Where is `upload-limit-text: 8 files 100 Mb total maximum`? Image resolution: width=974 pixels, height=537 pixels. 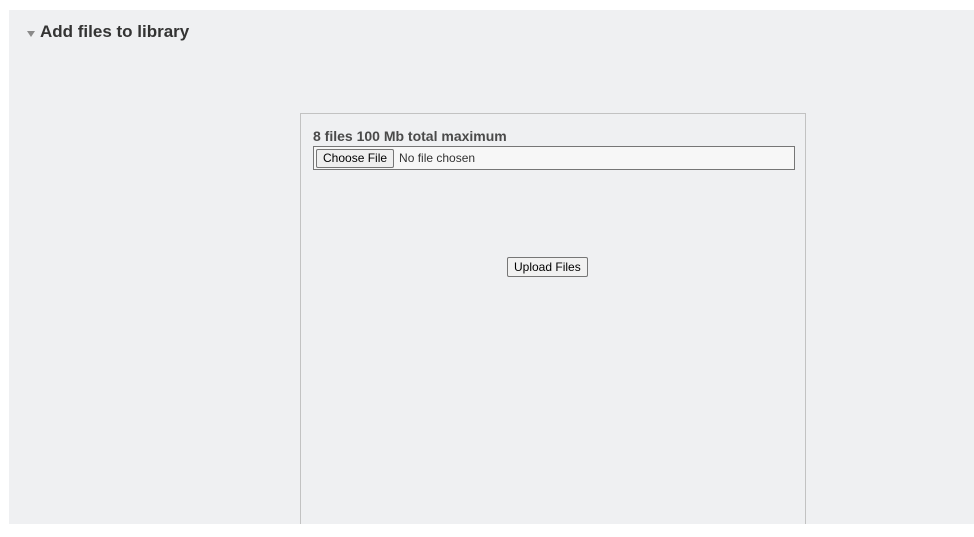
upload-limit-text: 8 files 100 Mb total maximum is located at coordinates (410, 136).